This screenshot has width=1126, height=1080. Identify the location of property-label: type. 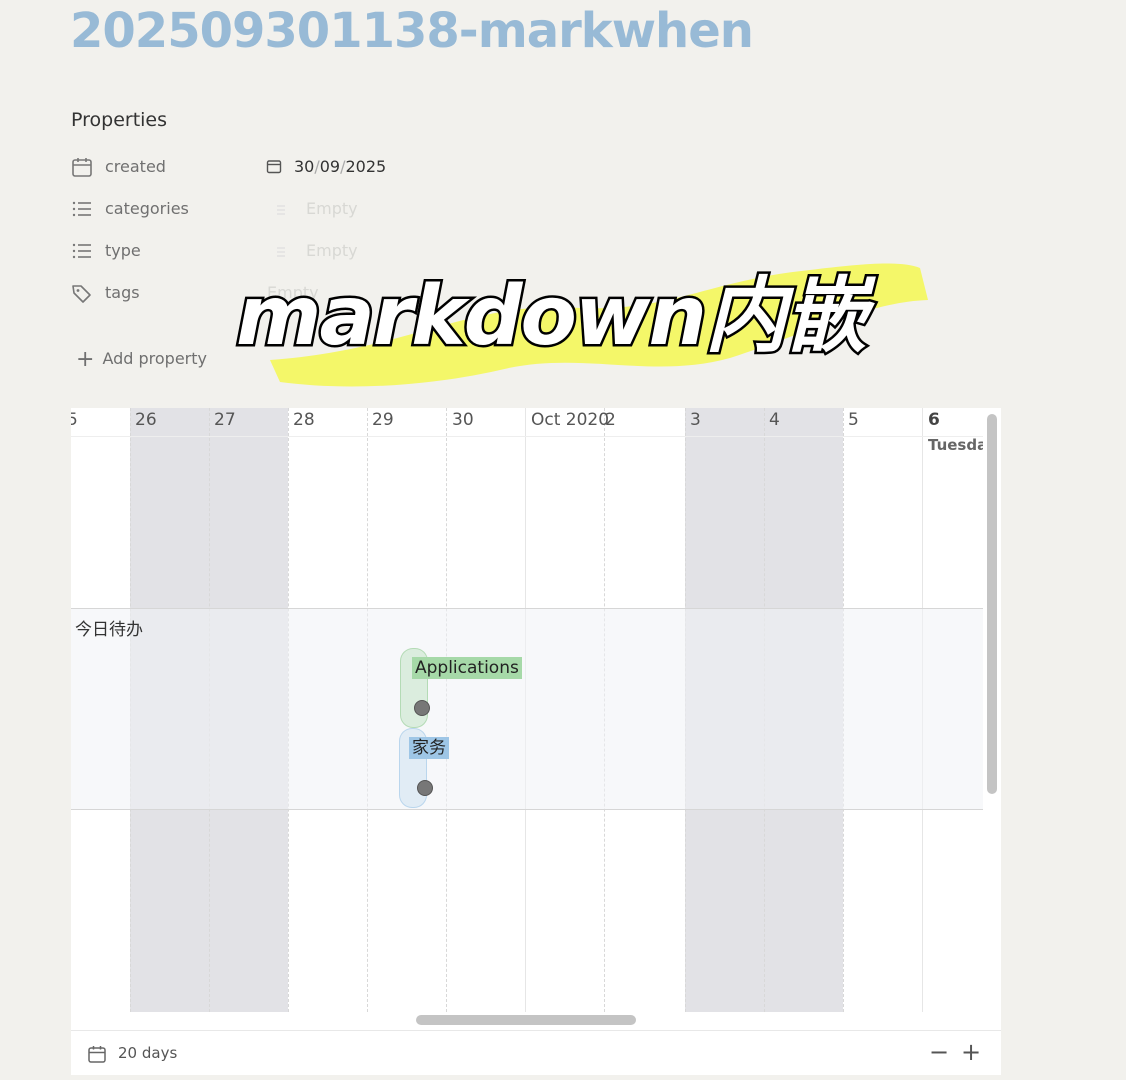
(123, 250).